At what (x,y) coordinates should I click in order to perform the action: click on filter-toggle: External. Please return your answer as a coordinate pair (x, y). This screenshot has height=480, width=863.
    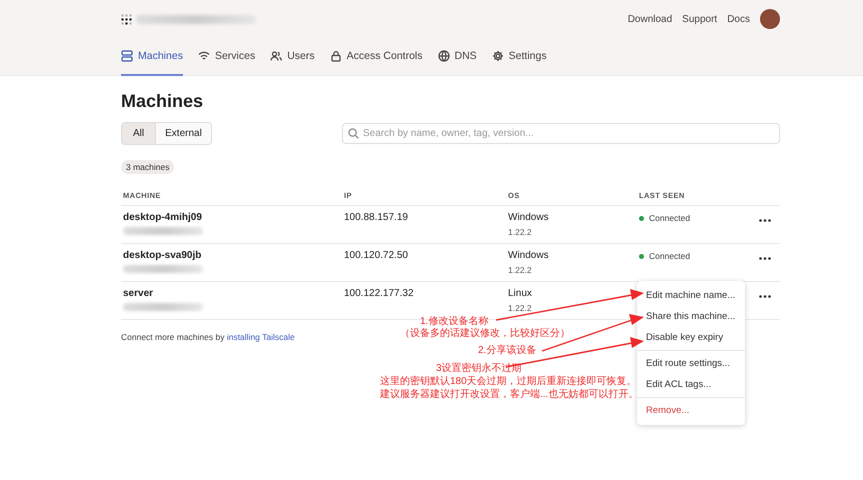
    Looking at the image, I should click on (183, 133).